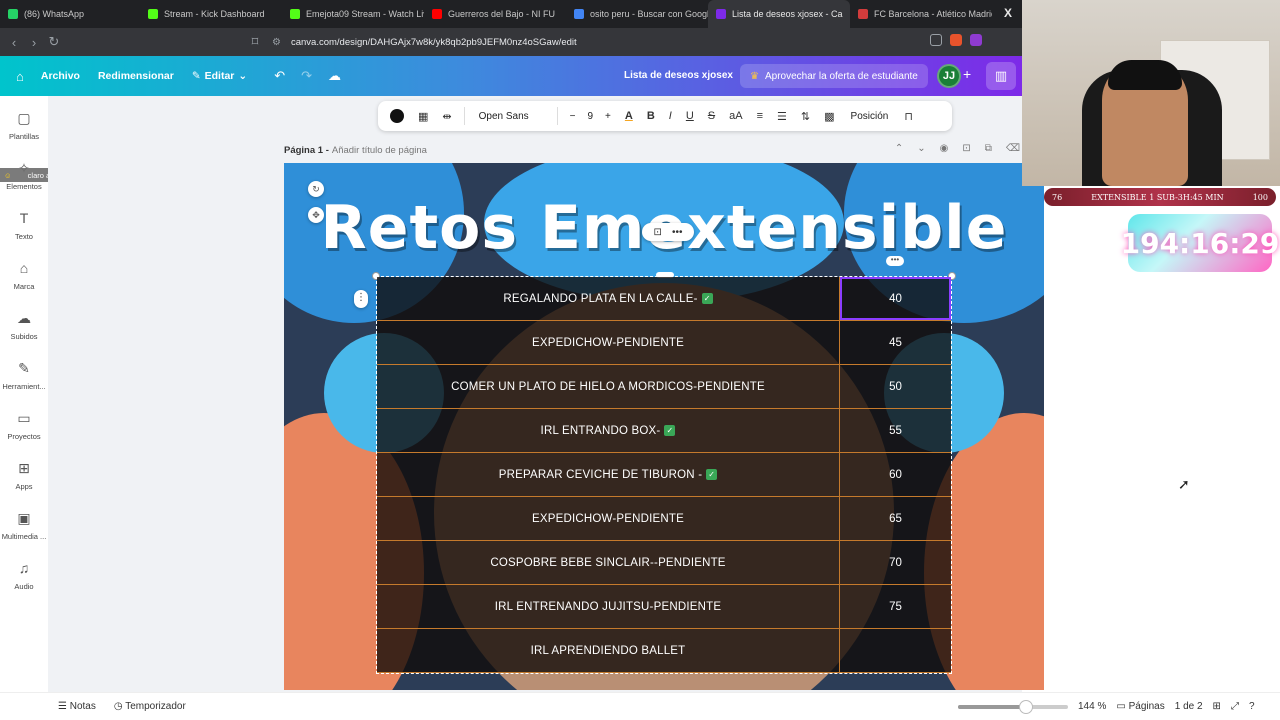  Describe the element at coordinates (219, 76) in the screenshot. I see `editar-menu: ✎ Editar ⌄` at that location.